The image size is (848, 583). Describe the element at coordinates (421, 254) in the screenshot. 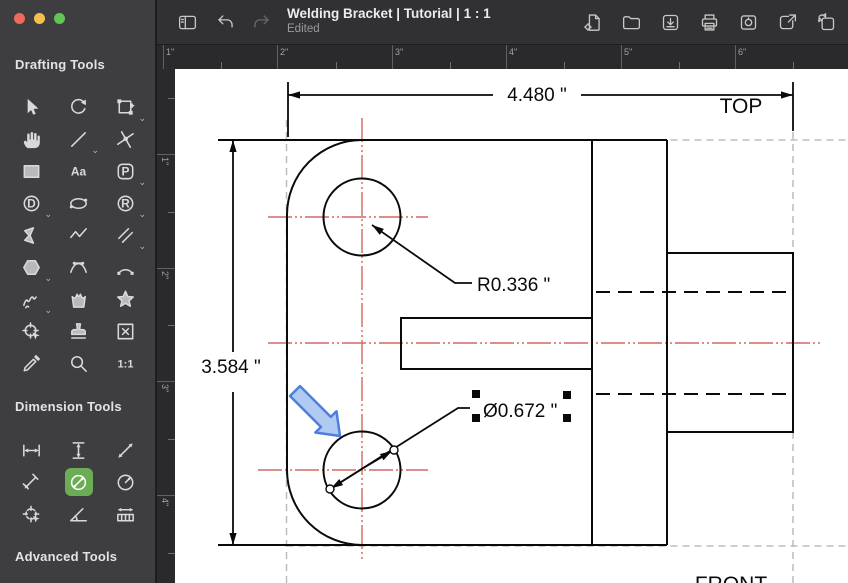

I see `radius-leader` at that location.